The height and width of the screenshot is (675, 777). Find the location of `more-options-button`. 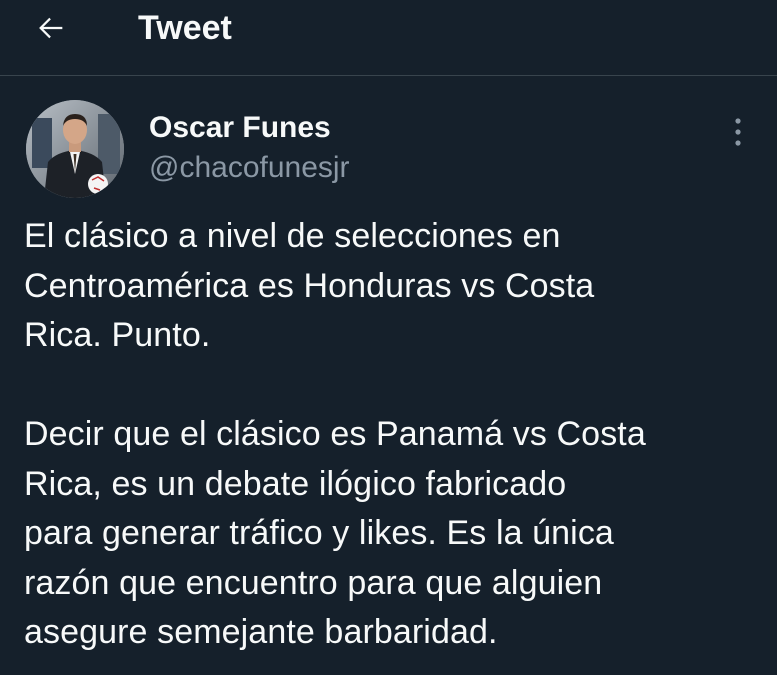

more-options-button is located at coordinates (738, 132).